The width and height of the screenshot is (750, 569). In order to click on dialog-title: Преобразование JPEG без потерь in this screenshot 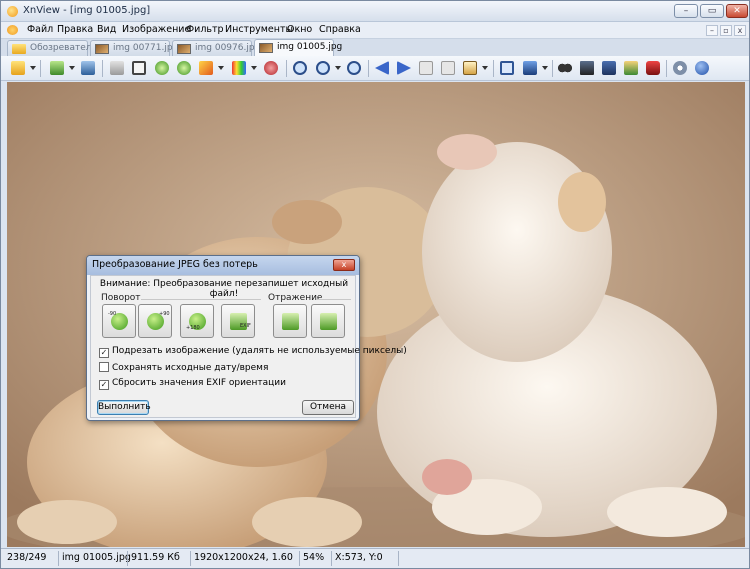, I will do `click(175, 264)`.